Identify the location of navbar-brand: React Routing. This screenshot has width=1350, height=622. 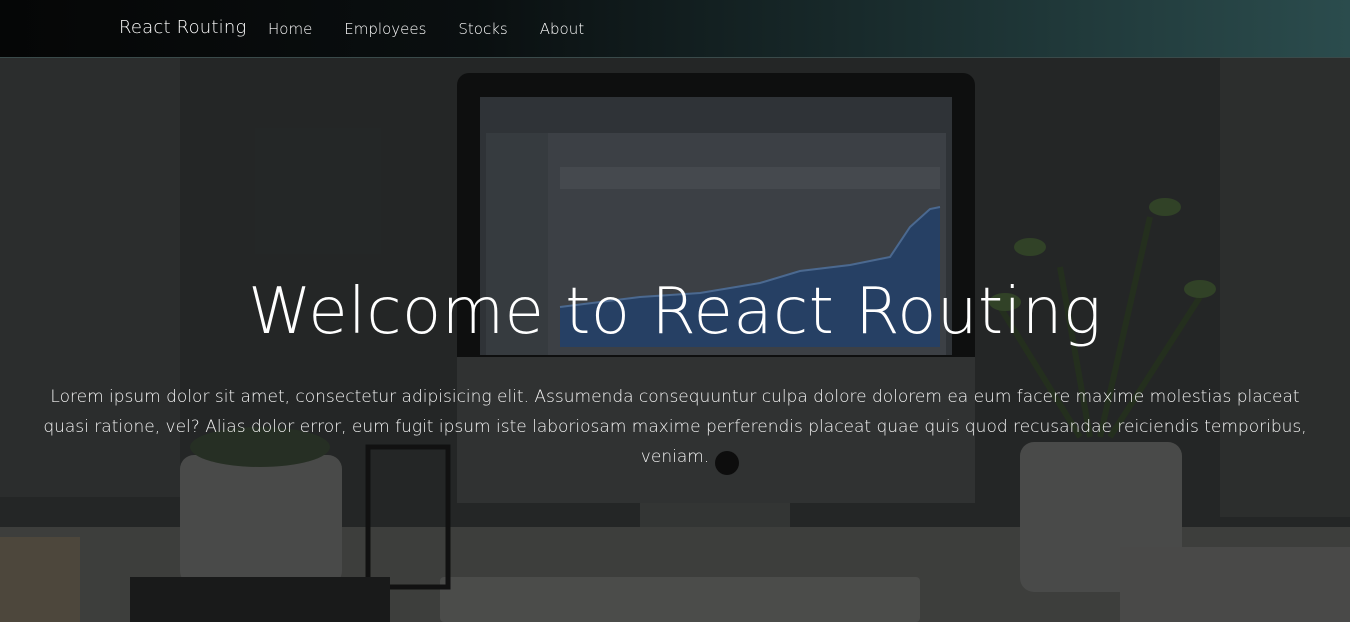
(182, 27).